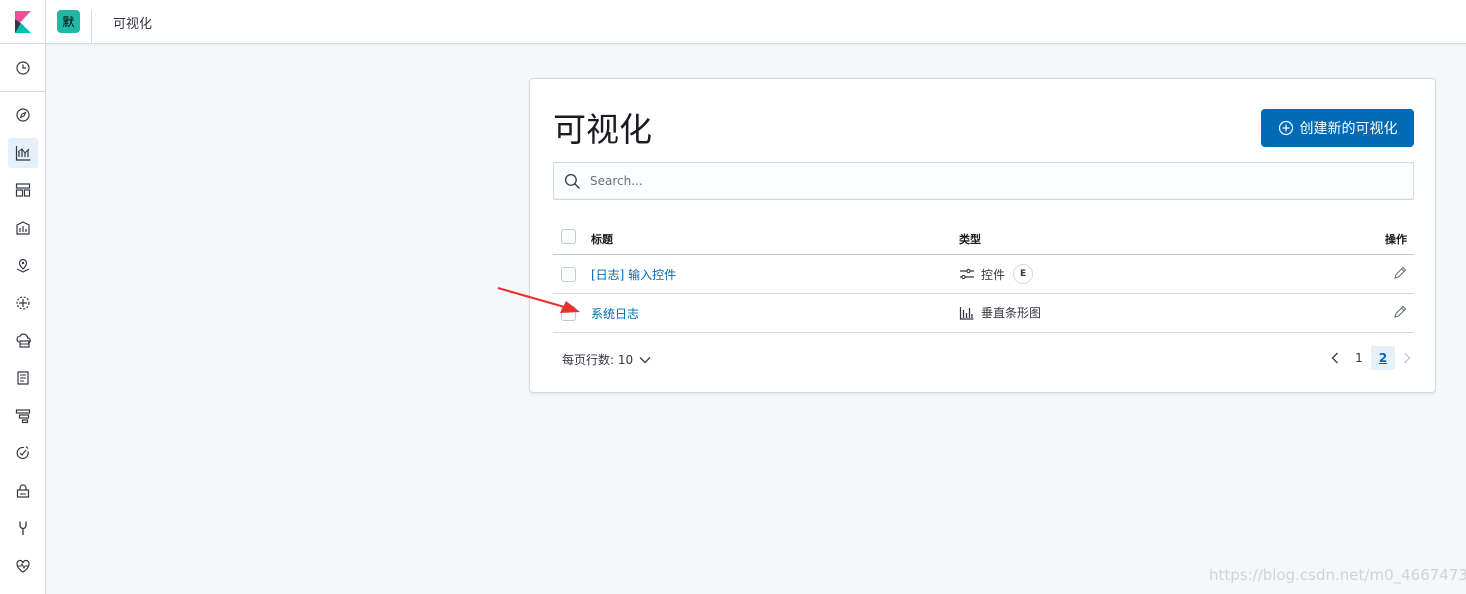  I want to click on type-cell: 控件 E, so click(996, 274).